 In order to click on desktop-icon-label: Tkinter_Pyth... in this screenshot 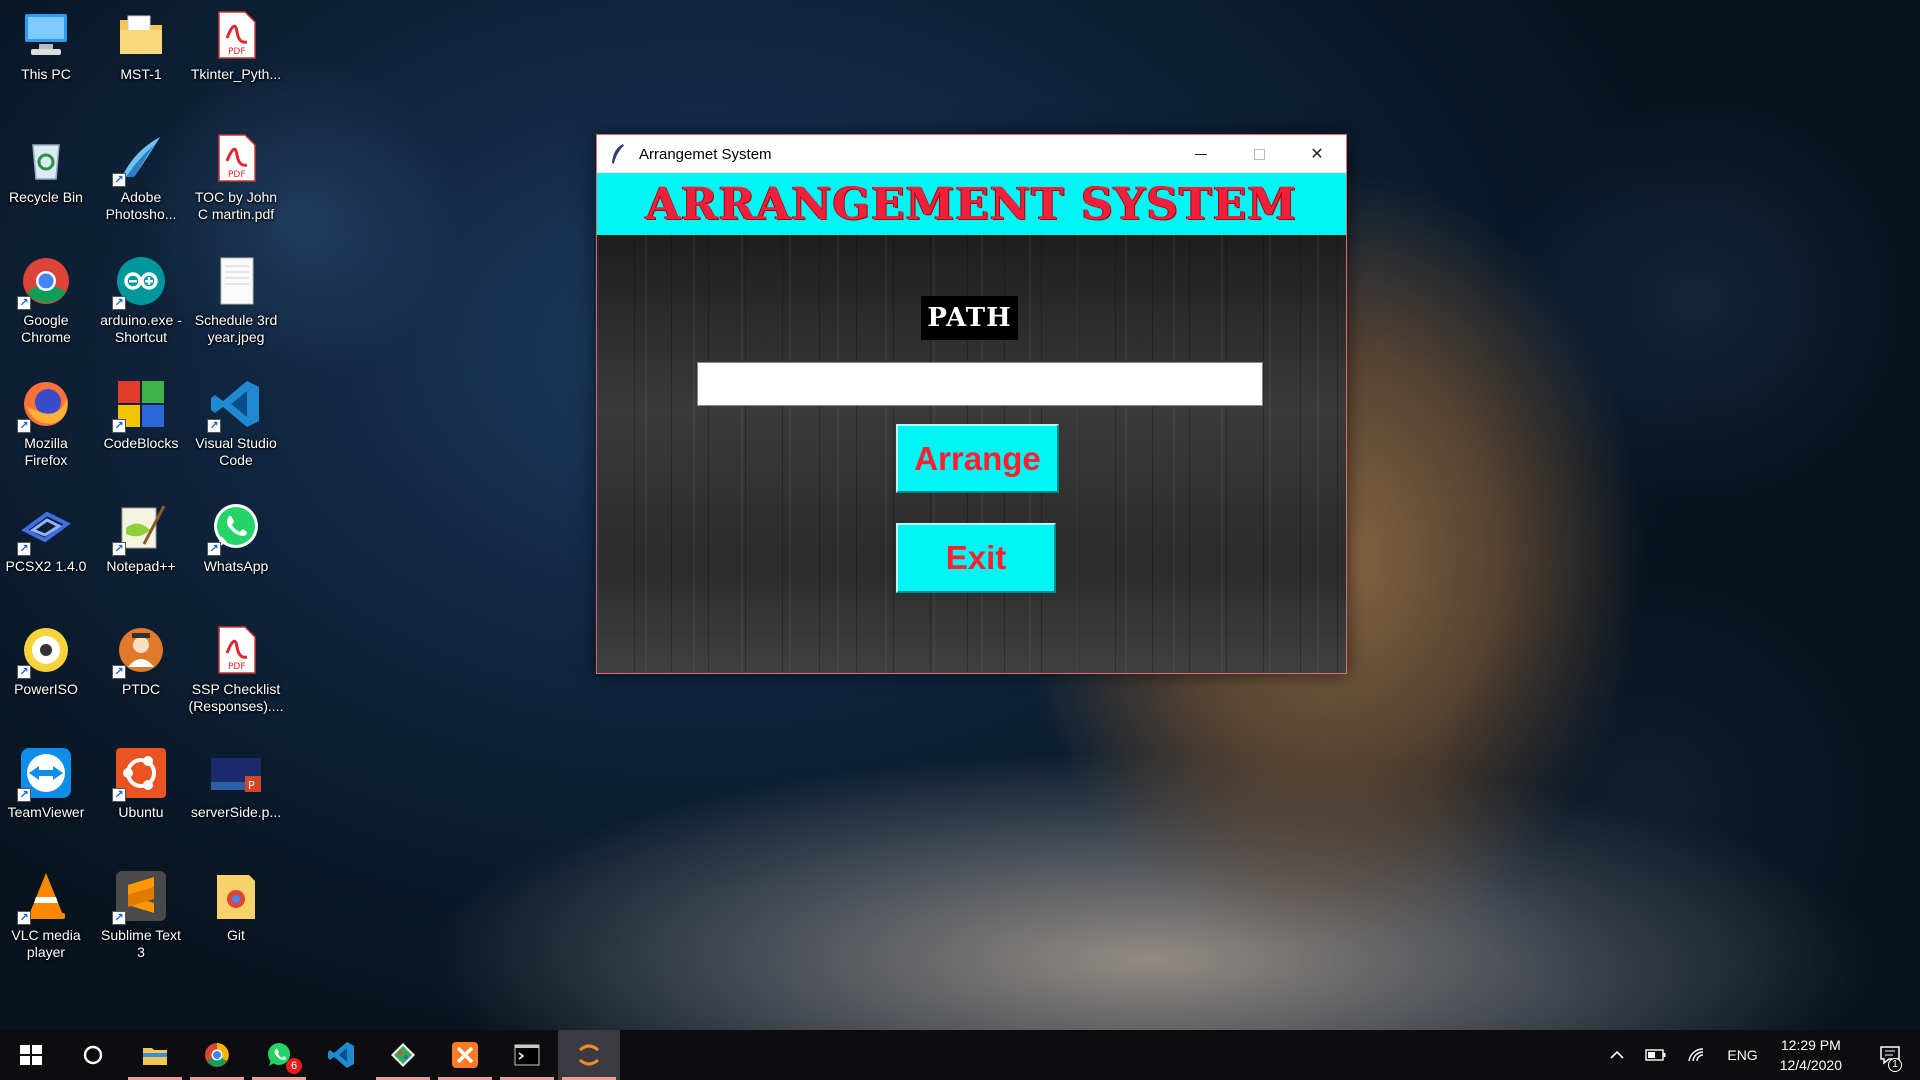, I will do `click(236, 74)`.